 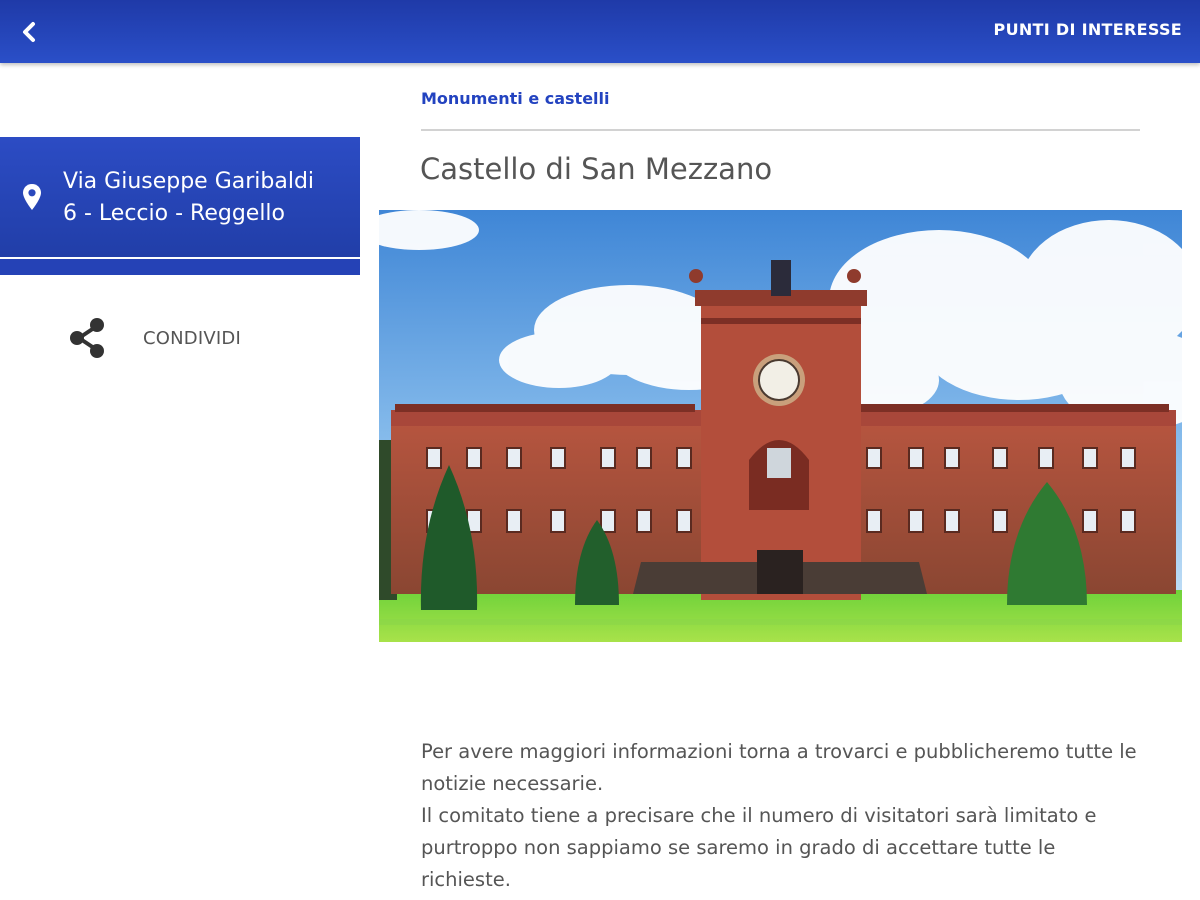 I want to click on chevron-left-icon, so click(x=29, y=32).